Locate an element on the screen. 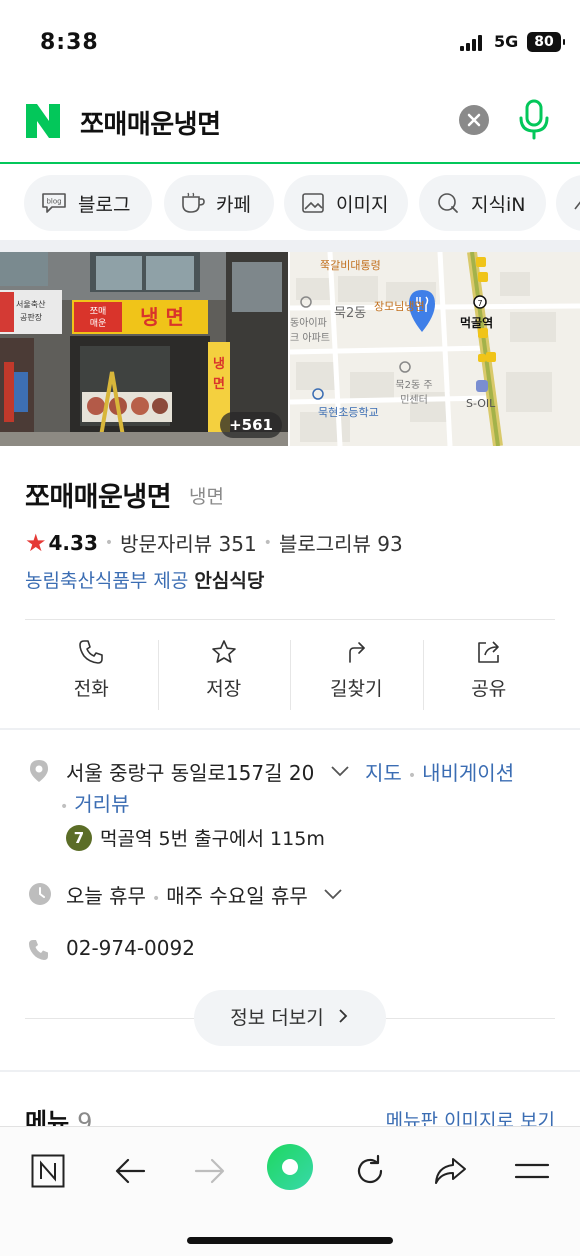 This screenshot has width=580, height=1256. metro-line-badge: 7 is located at coordinates (79, 837).